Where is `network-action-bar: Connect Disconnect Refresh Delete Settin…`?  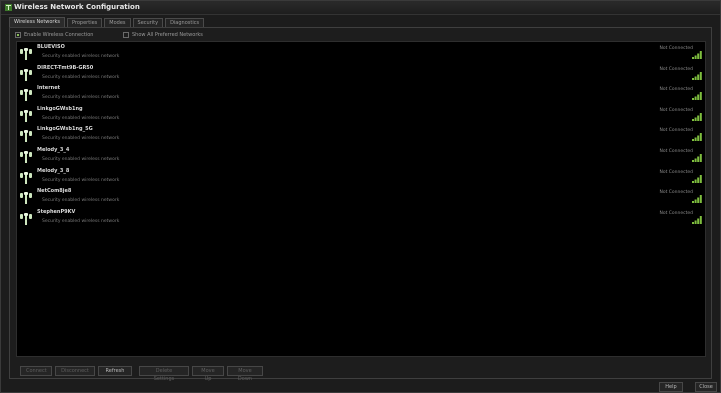 network-action-bar: Connect Disconnect Refresh Delete Settin… is located at coordinates (143, 374).